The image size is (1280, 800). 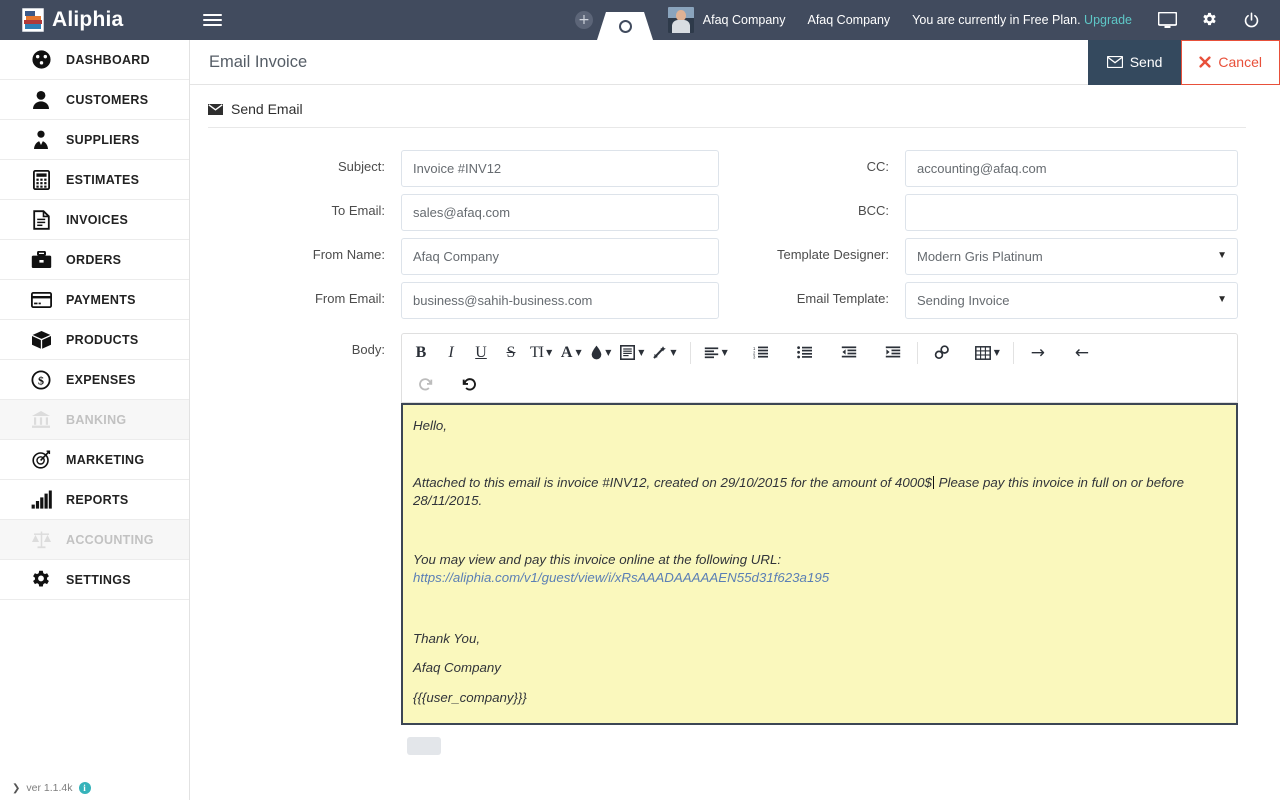 I want to click on toolbar-separator, so click(x=1013, y=352).